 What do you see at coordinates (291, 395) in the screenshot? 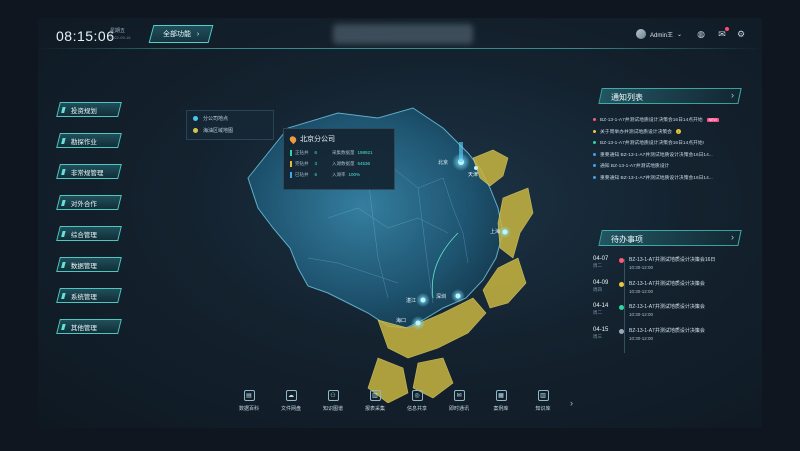
I see `cloud-icon: ☁` at bounding box center [291, 395].